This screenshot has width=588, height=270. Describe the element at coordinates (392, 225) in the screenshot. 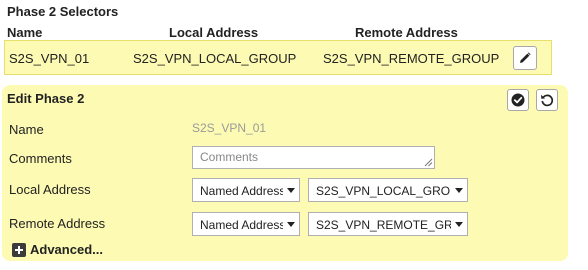

I see `remote-address-value: S2S_VPN_REMOTE_GROUP` at that location.